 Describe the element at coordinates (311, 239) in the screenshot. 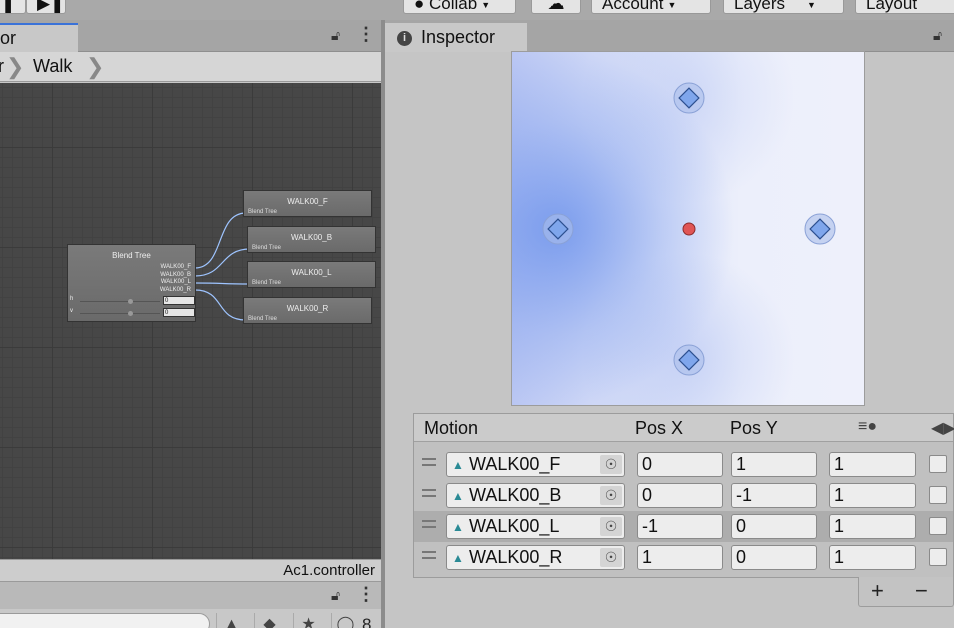

I see `clip-node: WALK00_B Blend Tree` at that location.